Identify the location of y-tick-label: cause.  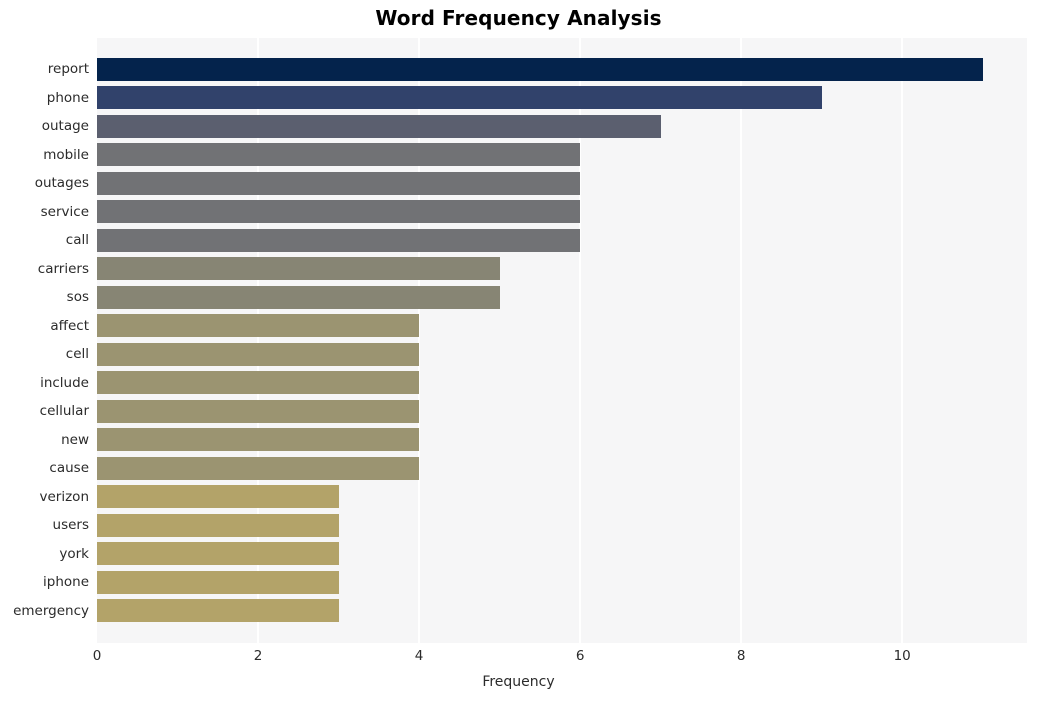
(69, 468).